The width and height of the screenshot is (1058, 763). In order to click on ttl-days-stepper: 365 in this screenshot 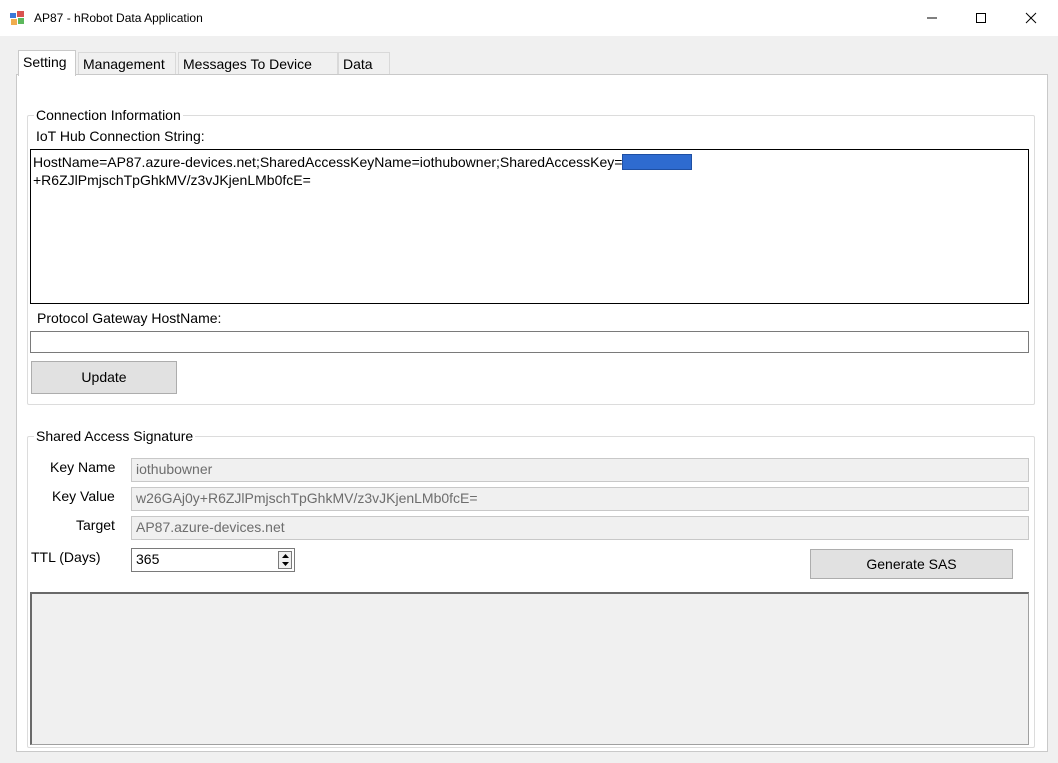, I will do `click(213, 560)`.